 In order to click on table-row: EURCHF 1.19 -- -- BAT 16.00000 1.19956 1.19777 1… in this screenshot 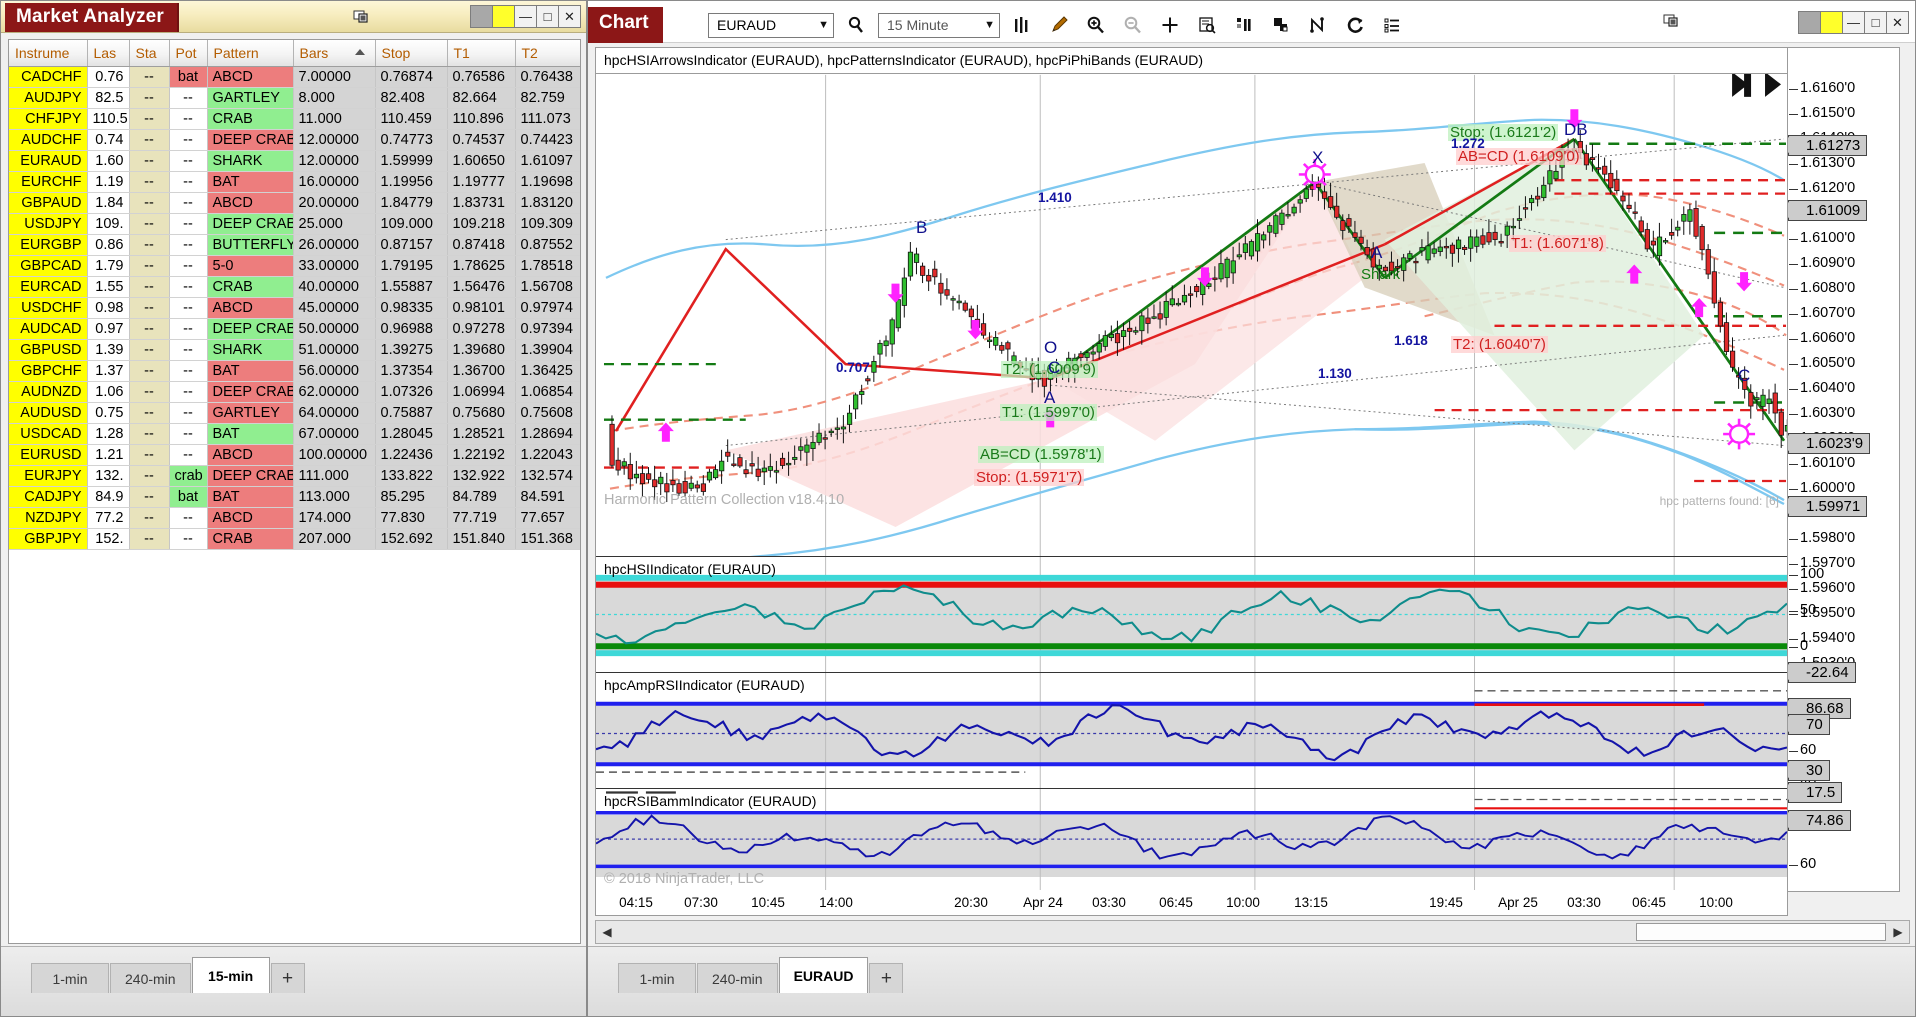, I will do `click(294, 182)`.